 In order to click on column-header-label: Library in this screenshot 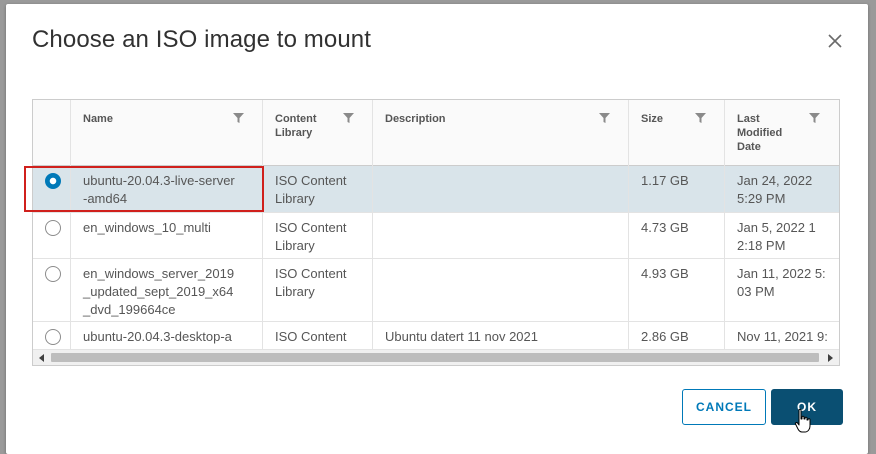, I will do `click(294, 133)`.